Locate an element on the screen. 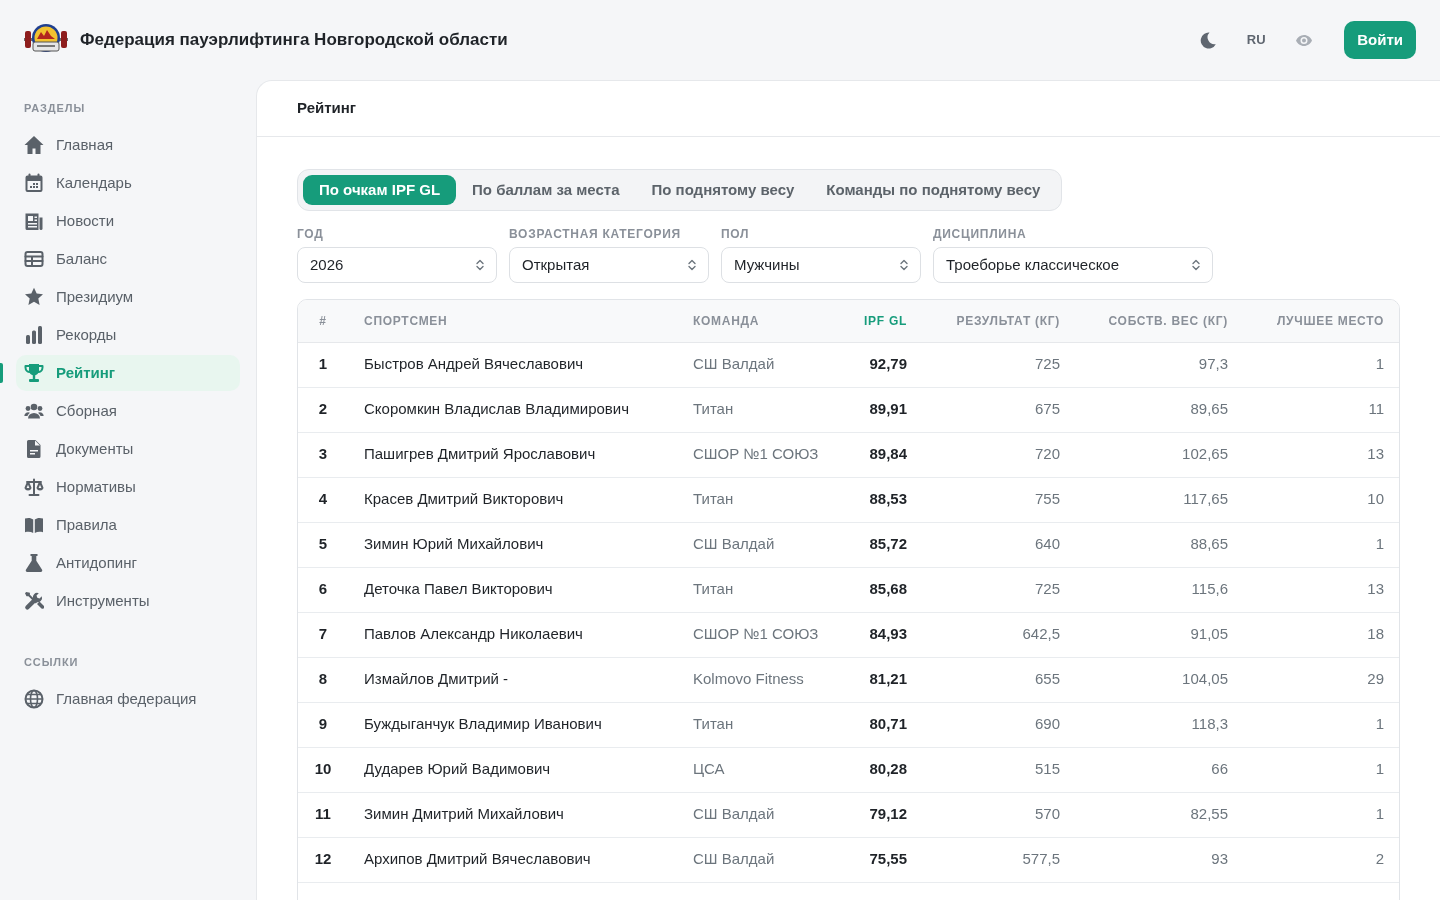 This screenshot has height=900, width=1440. column-header: # is located at coordinates (323, 320).